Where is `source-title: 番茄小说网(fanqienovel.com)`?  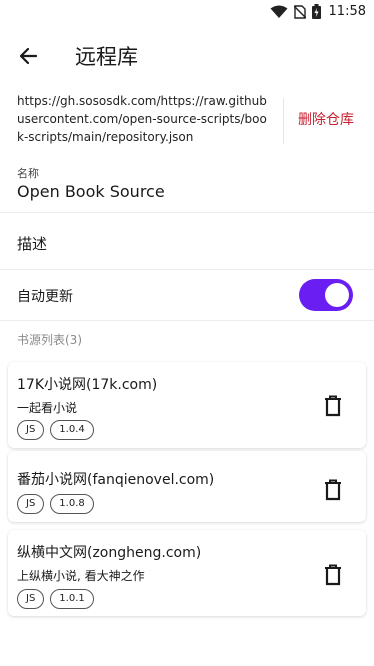 source-title: 番茄小说网(fanqienovel.com) is located at coordinates (116, 480).